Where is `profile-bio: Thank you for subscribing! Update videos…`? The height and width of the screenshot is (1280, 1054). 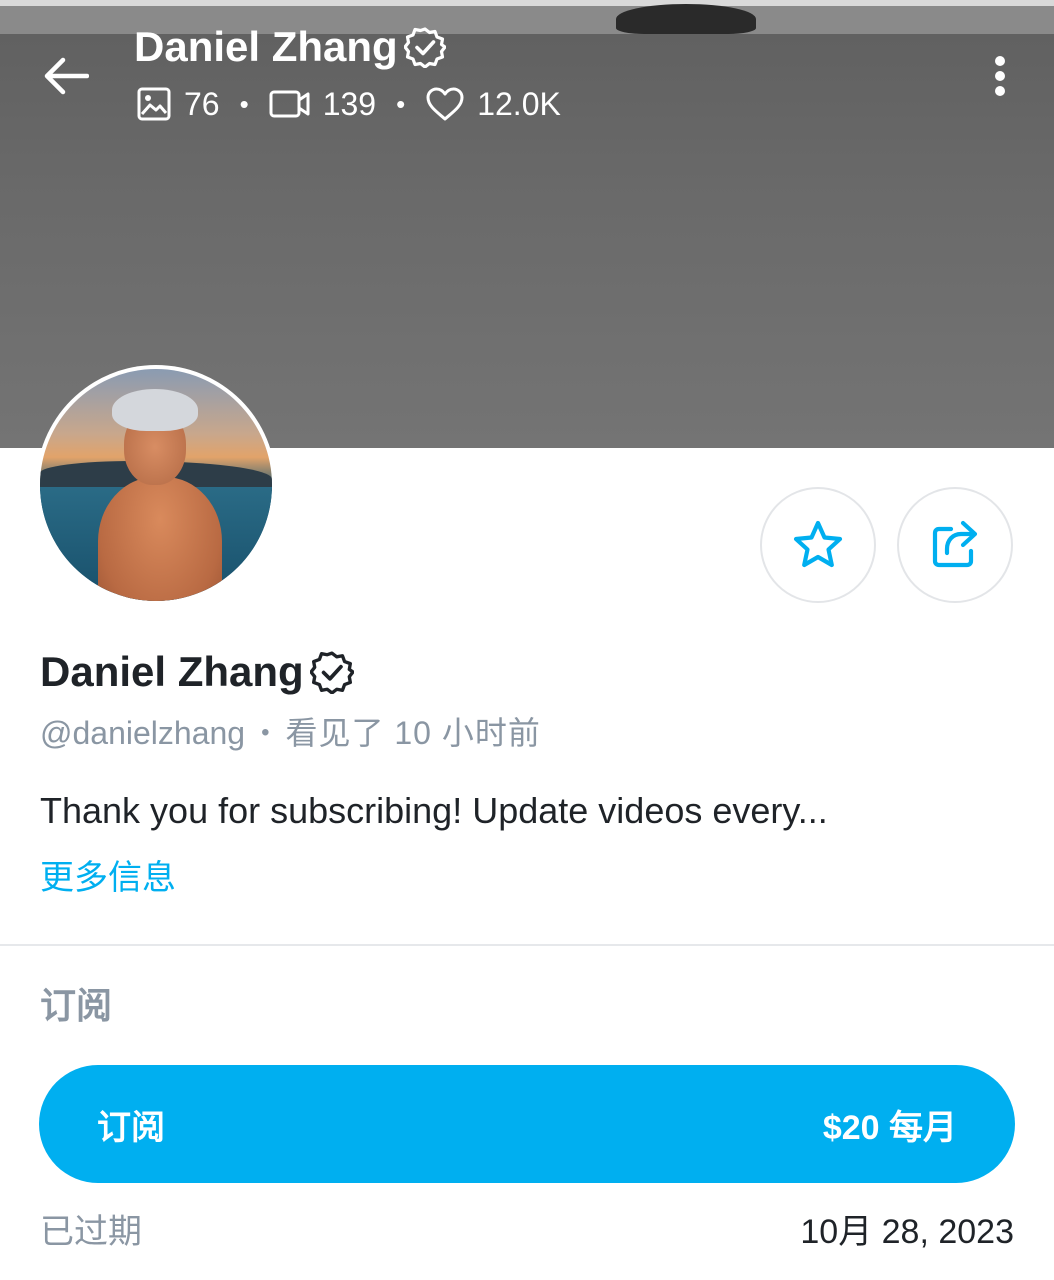 profile-bio: Thank you for subscribing! Update videos… is located at coordinates (434, 810).